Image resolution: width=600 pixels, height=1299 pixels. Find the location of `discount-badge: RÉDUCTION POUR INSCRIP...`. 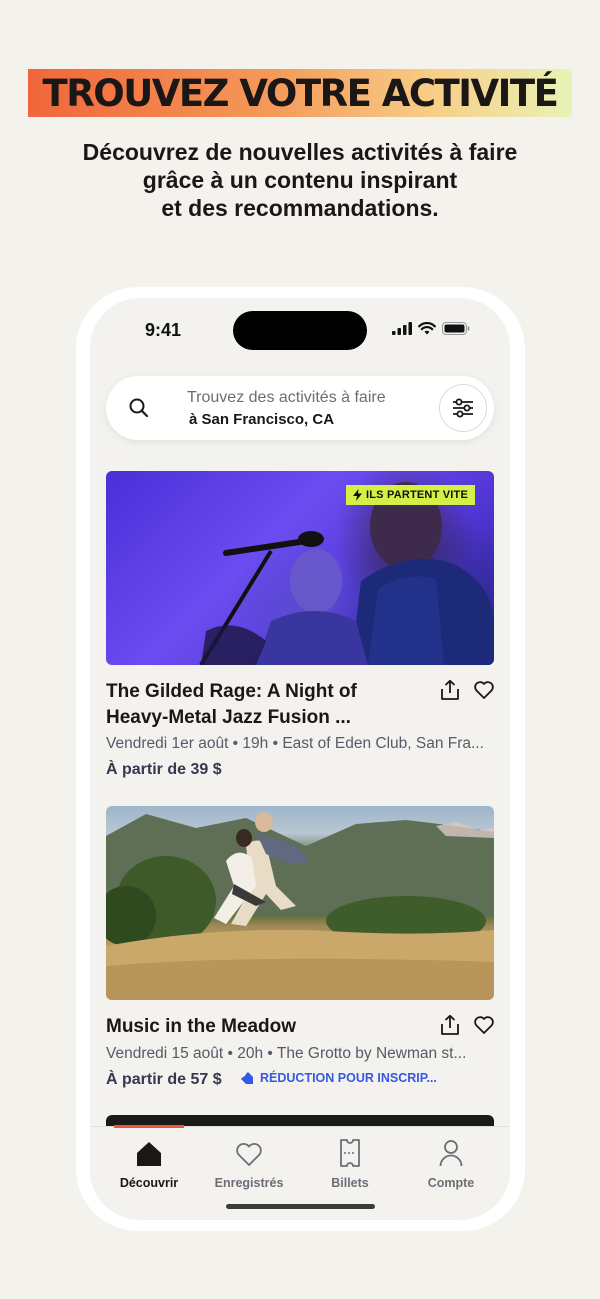

discount-badge: RÉDUCTION POUR INSCRIP... is located at coordinates (338, 1078).